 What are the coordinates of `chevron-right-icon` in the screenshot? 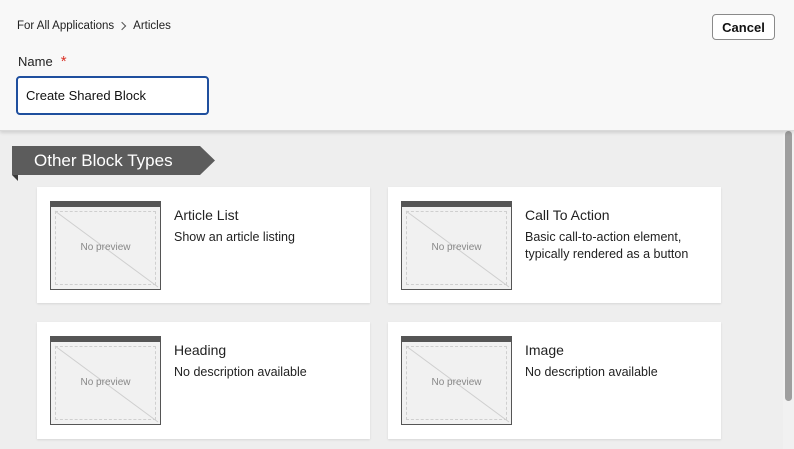 It's located at (122, 26).